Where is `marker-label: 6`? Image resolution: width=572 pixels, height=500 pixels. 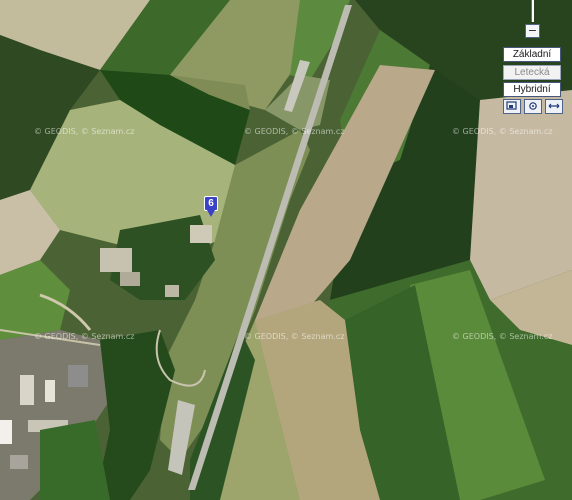 marker-label: 6 is located at coordinates (211, 203).